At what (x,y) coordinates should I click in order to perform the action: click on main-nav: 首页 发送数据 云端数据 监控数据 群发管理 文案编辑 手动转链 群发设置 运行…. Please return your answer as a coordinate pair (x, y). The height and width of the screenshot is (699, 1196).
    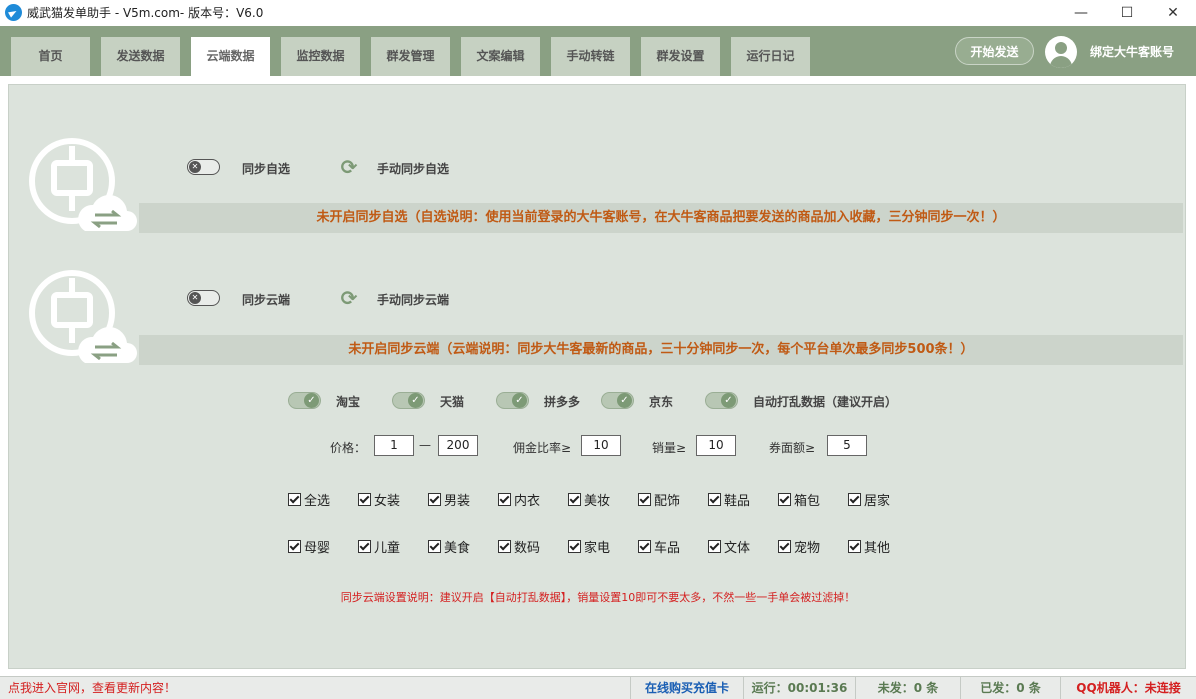
    Looking at the image, I should click on (598, 51).